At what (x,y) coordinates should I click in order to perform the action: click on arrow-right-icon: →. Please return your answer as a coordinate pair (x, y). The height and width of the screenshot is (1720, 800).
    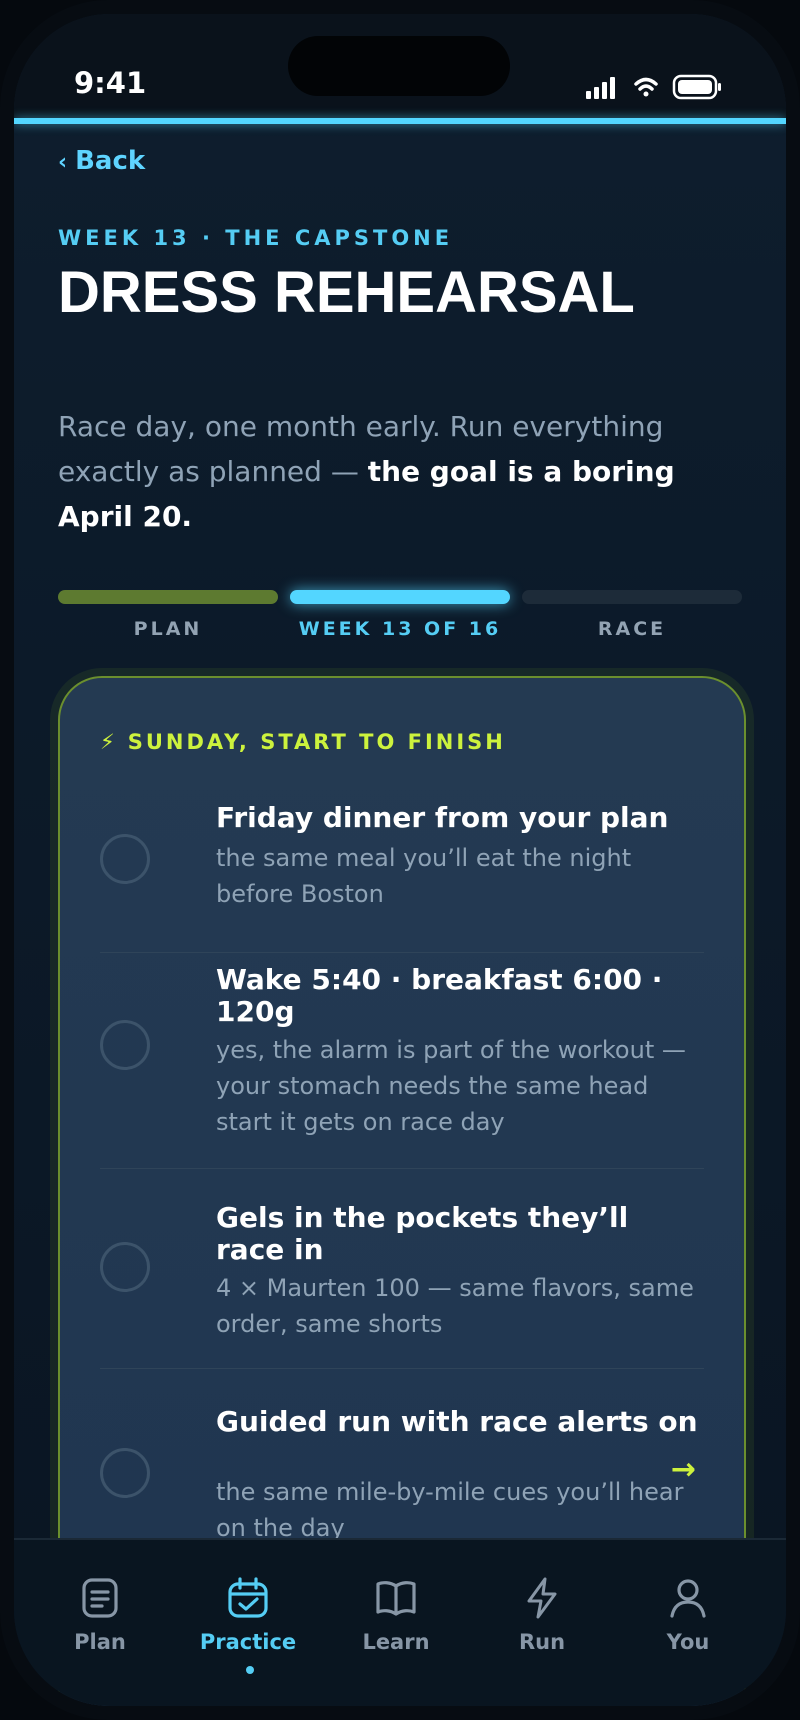
    Looking at the image, I should click on (683, 1469).